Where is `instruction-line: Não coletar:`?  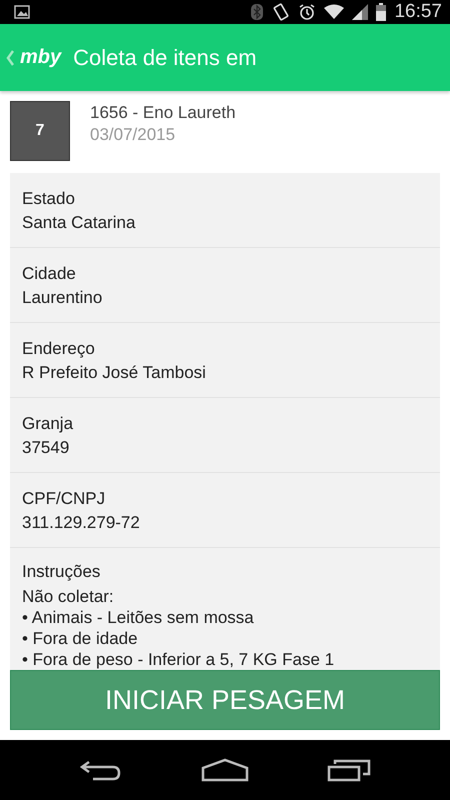 instruction-line: Não coletar: is located at coordinates (68, 596).